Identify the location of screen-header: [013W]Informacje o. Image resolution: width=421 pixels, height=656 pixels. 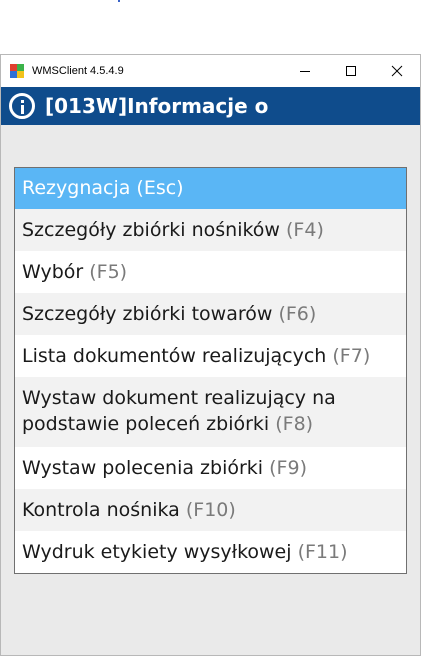
(210, 106).